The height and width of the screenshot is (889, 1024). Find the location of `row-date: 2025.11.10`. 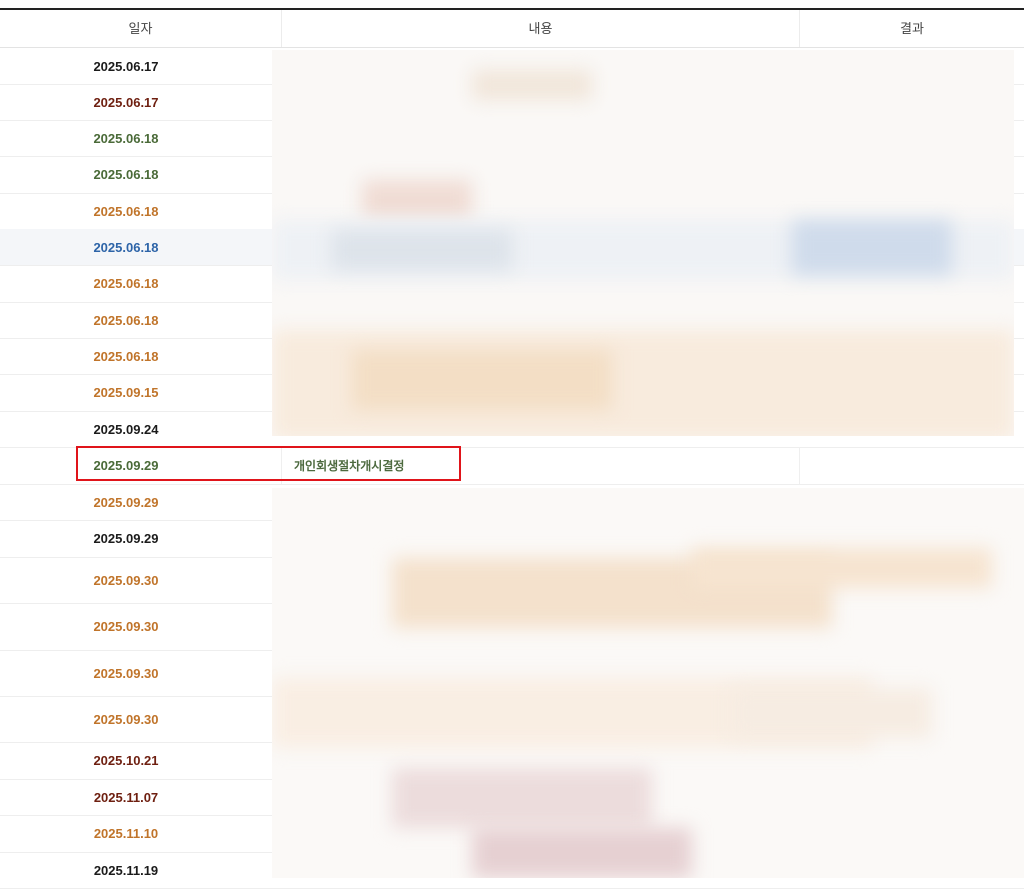

row-date: 2025.11.10 is located at coordinates (126, 833).